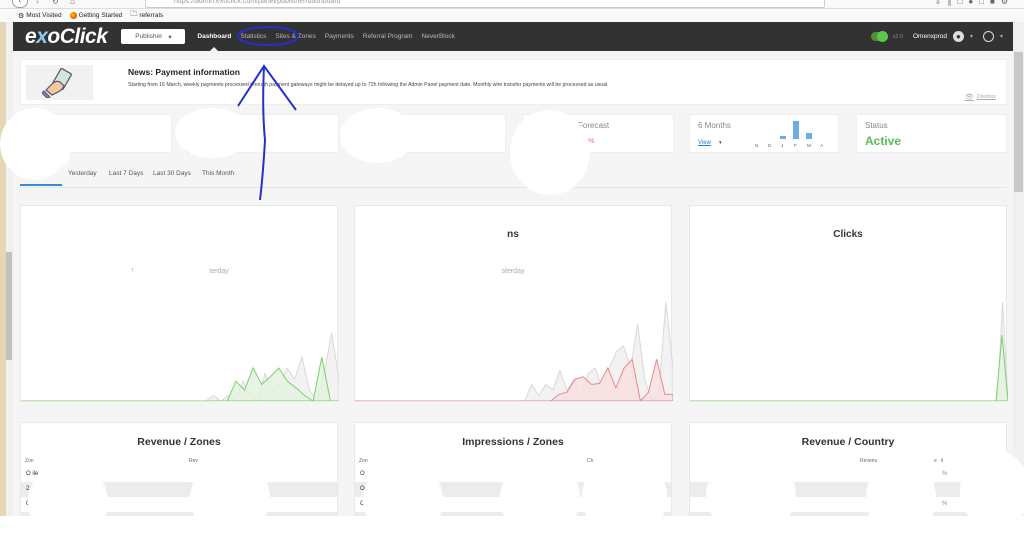 Image resolution: width=1024 pixels, height=542 pixels. What do you see at coordinates (714, 125) in the screenshot?
I see `six-months-label: 6 Months` at bounding box center [714, 125].